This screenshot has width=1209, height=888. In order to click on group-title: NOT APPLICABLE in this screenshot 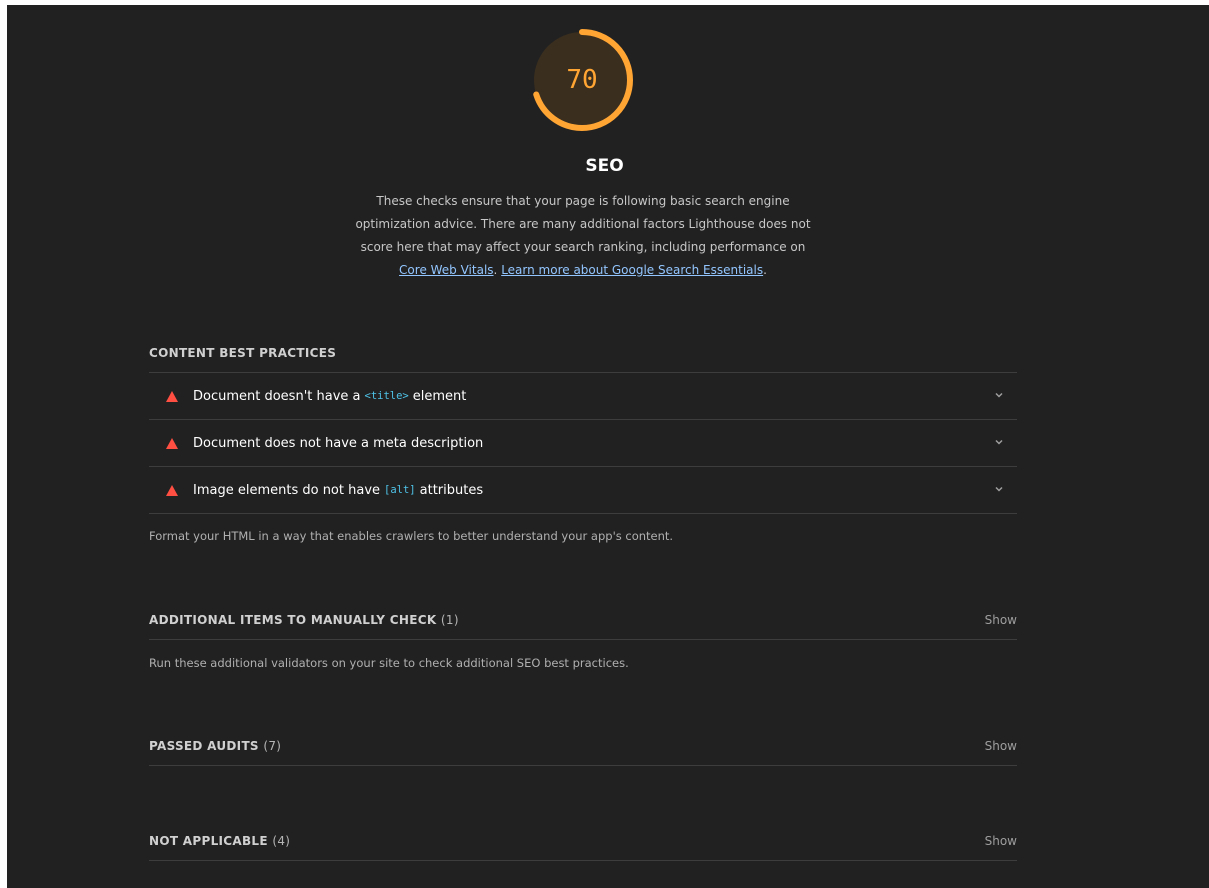, I will do `click(208, 841)`.